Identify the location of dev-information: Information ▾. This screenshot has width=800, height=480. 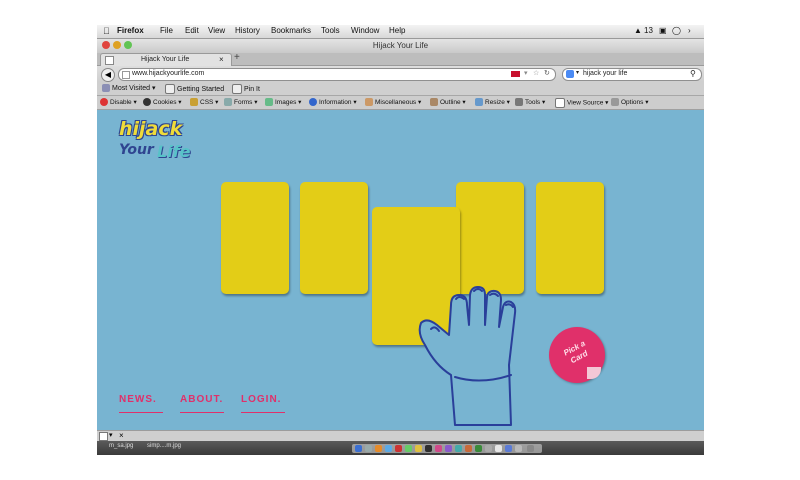
(333, 102).